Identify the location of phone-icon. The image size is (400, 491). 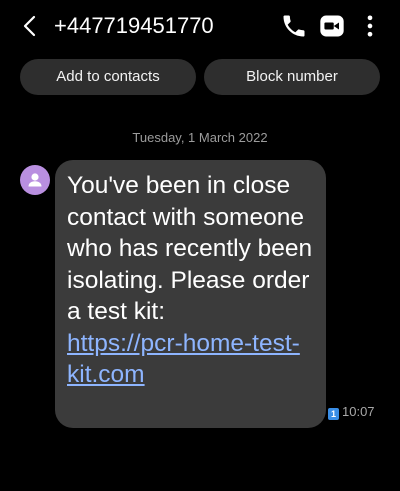
(294, 26).